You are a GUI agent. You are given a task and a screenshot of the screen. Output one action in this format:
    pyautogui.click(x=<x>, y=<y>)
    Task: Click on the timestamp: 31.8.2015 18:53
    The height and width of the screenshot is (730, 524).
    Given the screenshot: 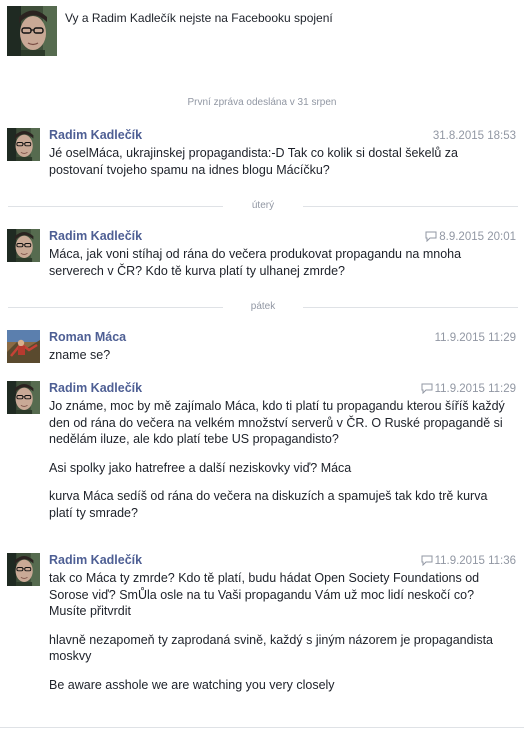 What is the action you would take?
    pyautogui.click(x=474, y=136)
    